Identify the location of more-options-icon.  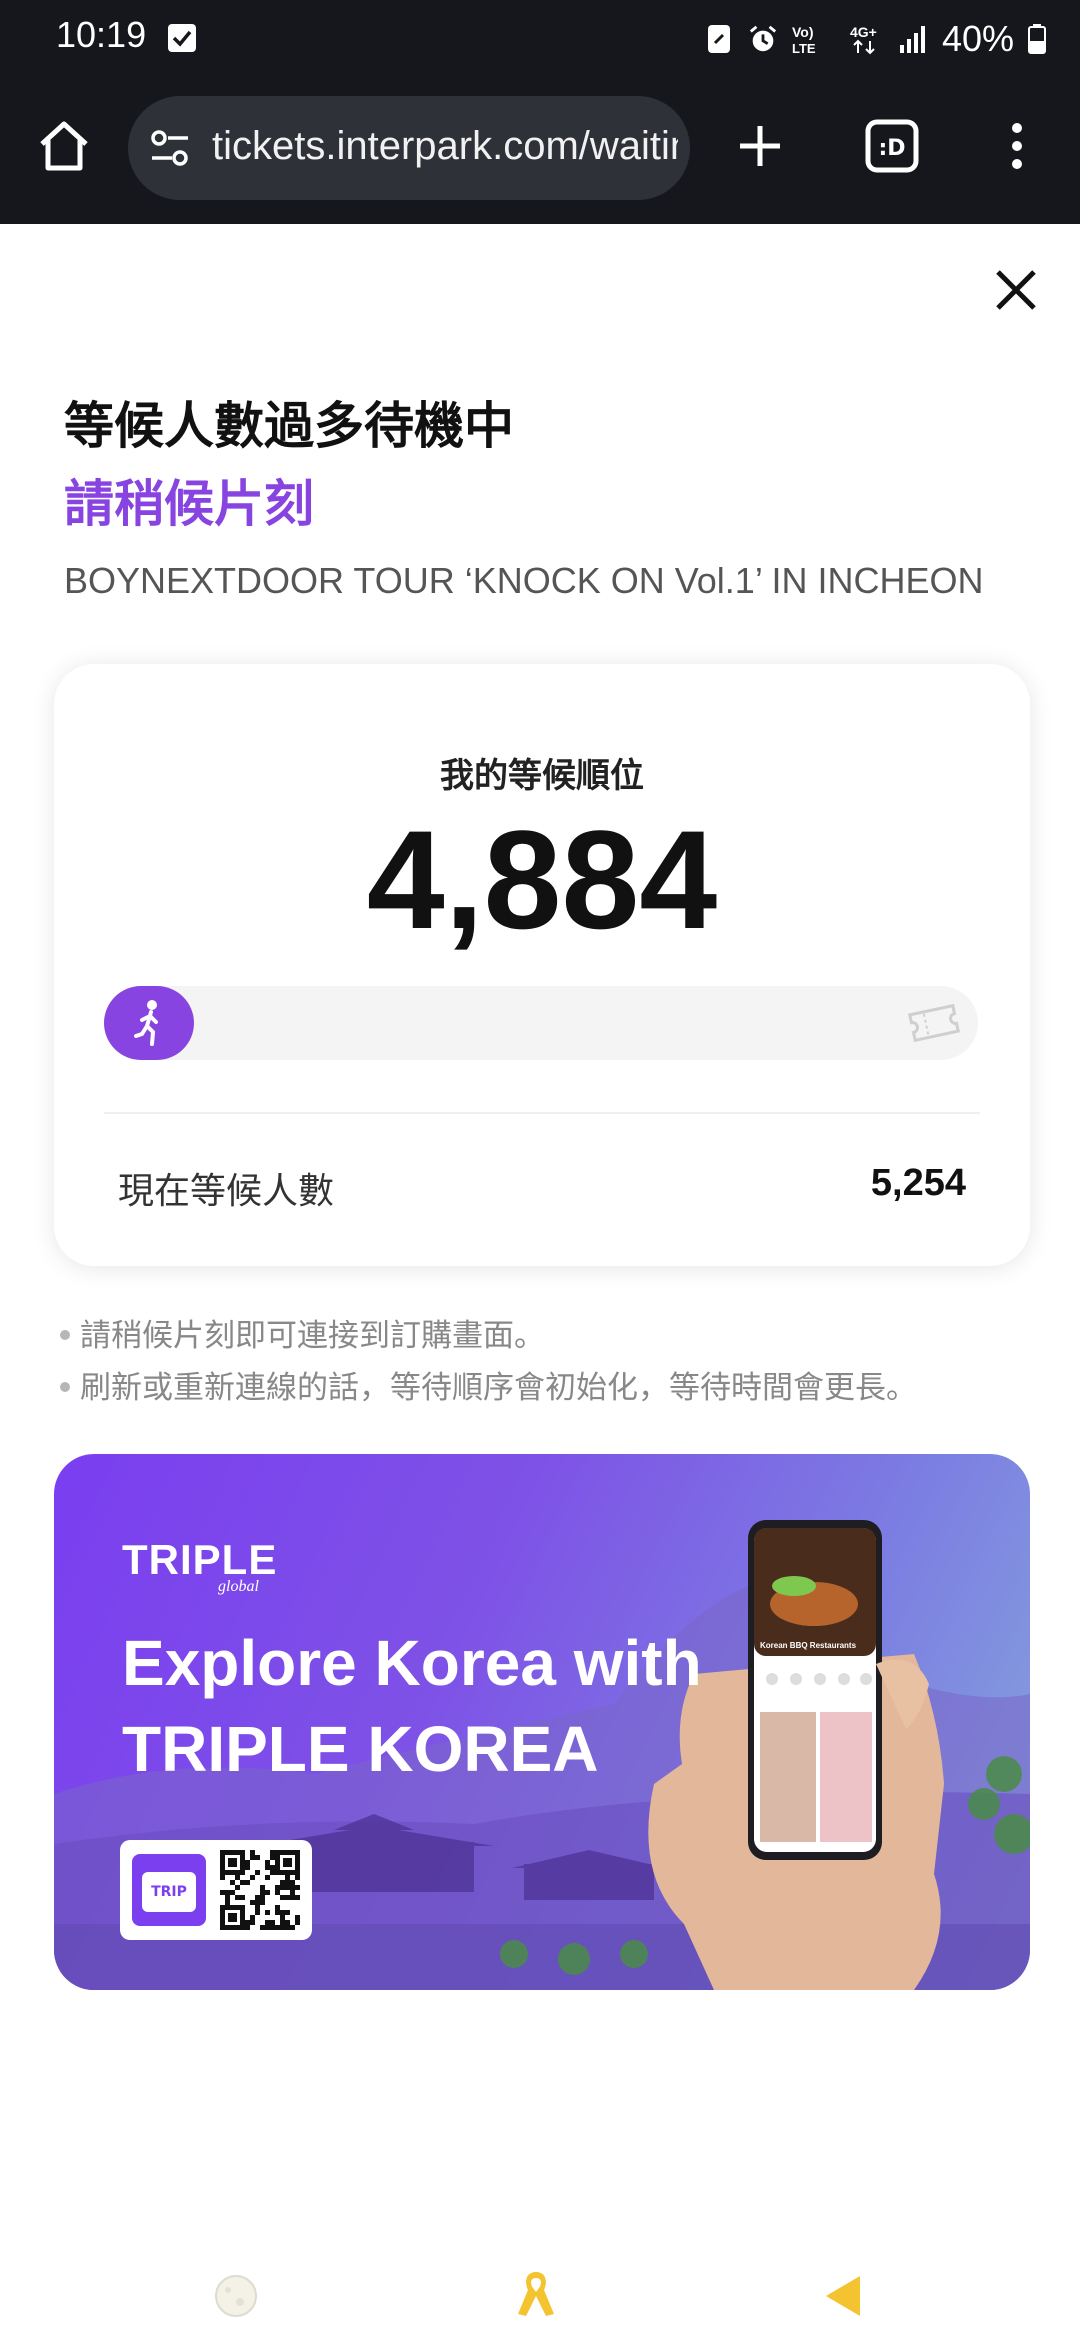
(1017, 146).